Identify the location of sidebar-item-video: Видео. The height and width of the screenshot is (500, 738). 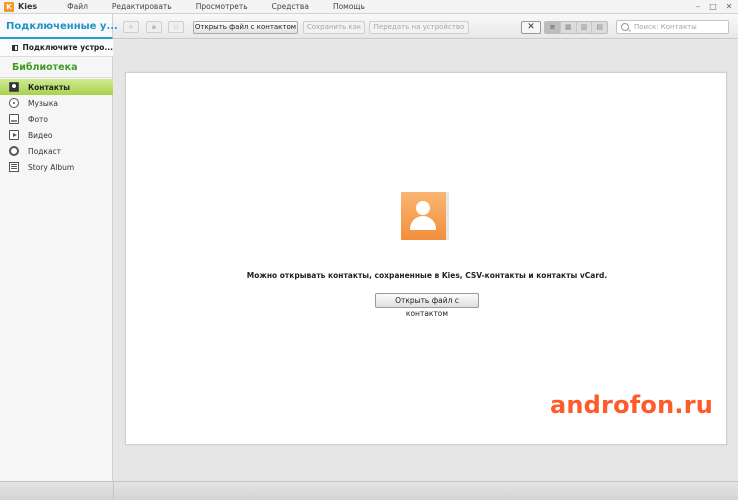
(56, 135).